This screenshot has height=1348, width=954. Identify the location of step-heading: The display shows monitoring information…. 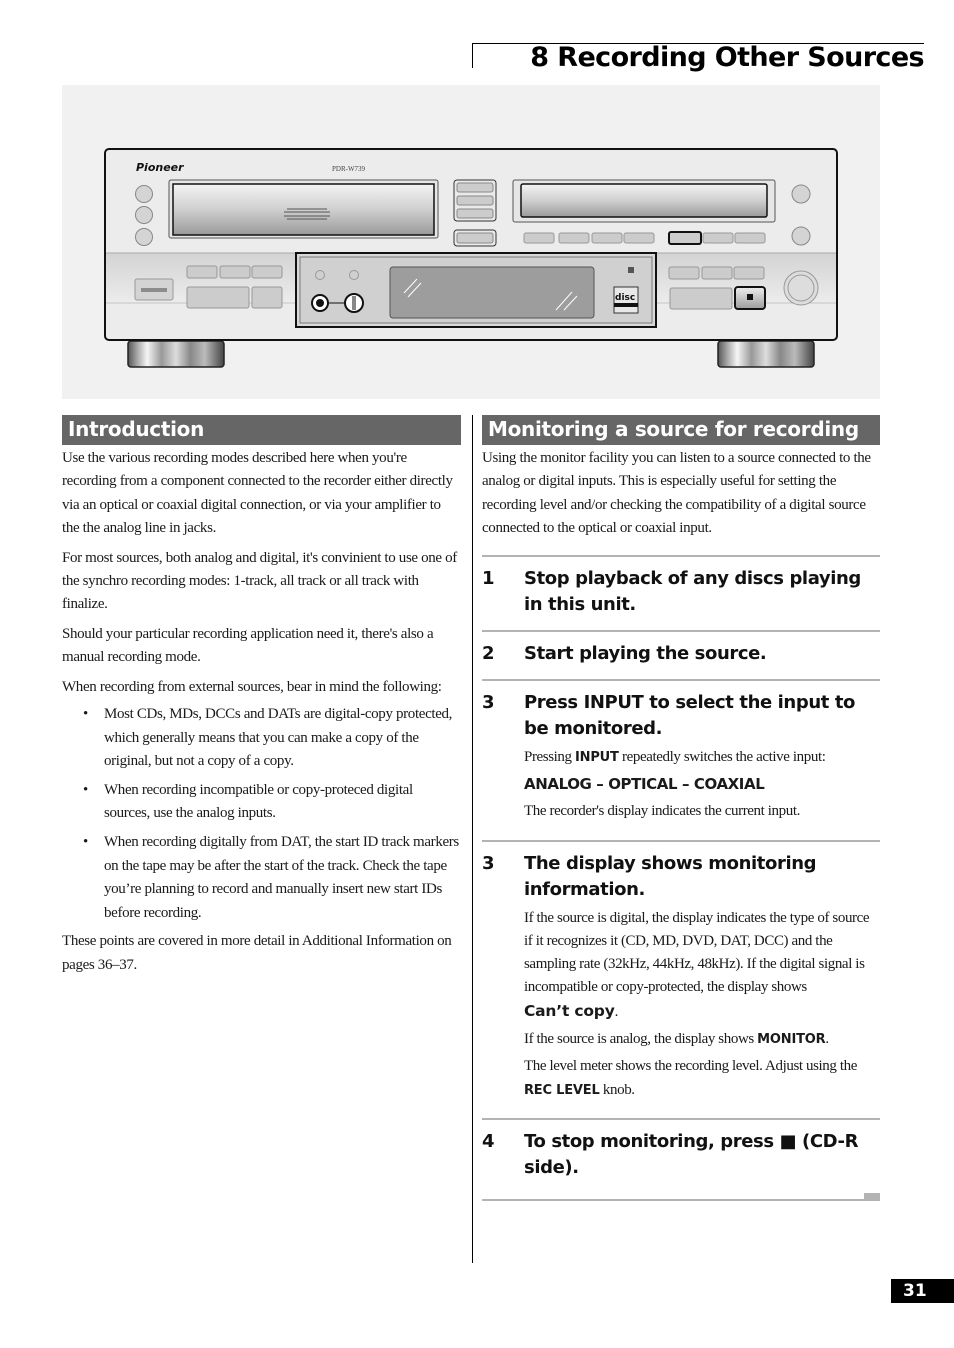
(670, 876).